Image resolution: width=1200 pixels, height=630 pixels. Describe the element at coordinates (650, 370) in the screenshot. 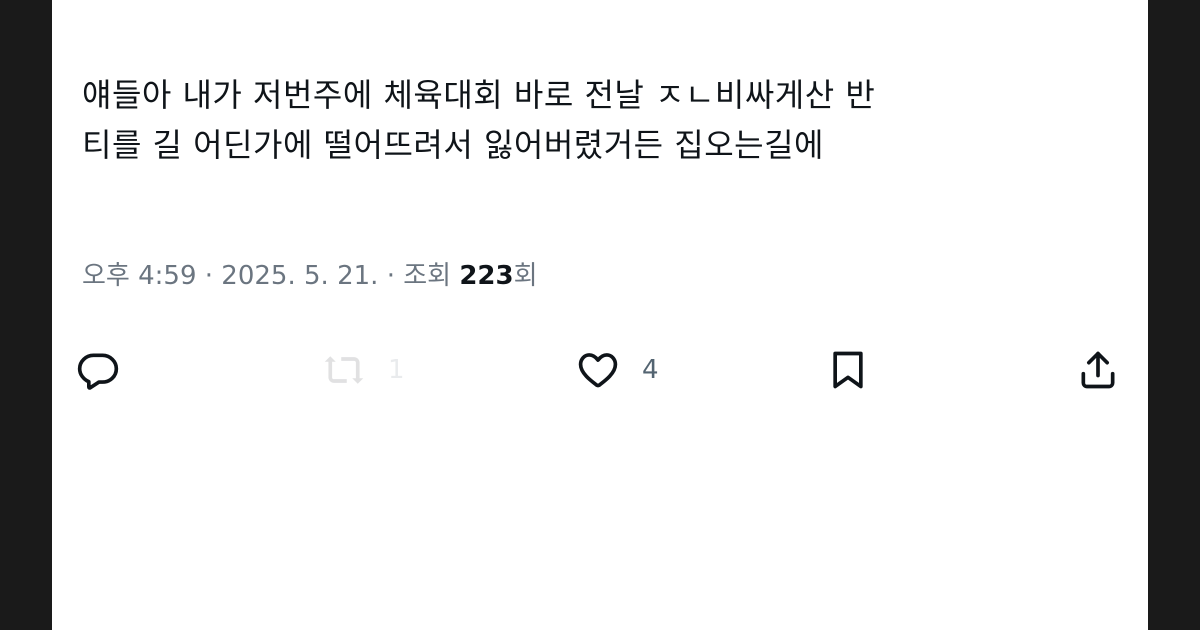

I see `like-count: 4` at that location.